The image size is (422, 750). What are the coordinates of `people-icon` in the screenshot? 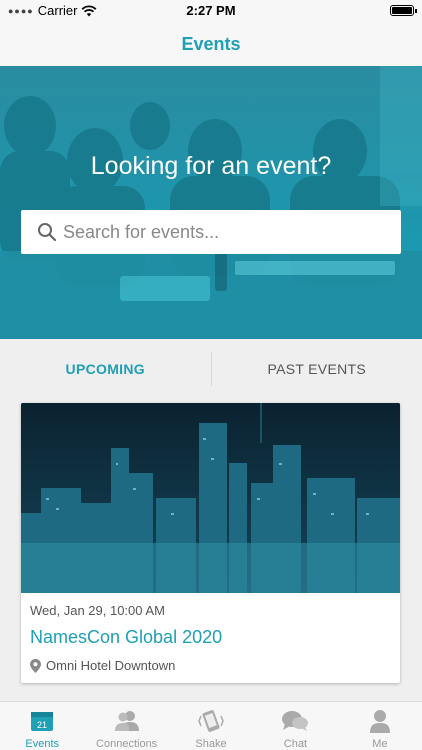 It's located at (127, 721).